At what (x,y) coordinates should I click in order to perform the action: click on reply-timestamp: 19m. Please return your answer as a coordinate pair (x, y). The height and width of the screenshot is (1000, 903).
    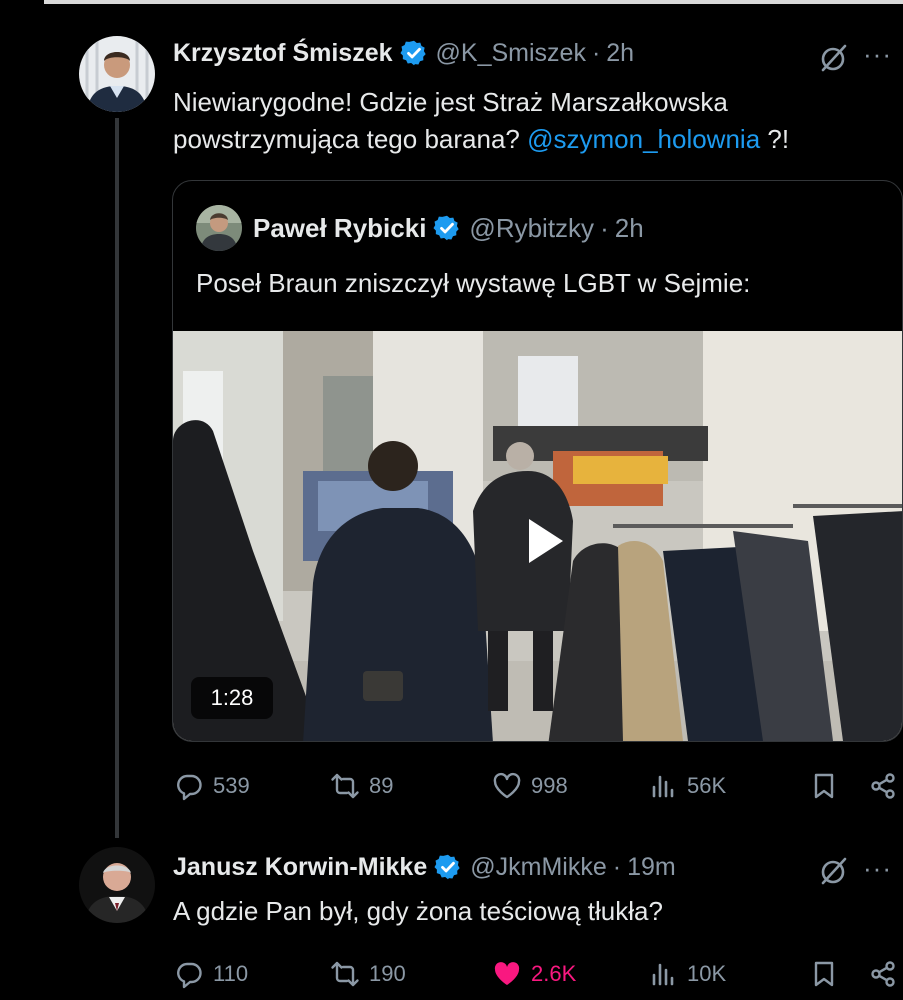
    Looking at the image, I should click on (651, 867).